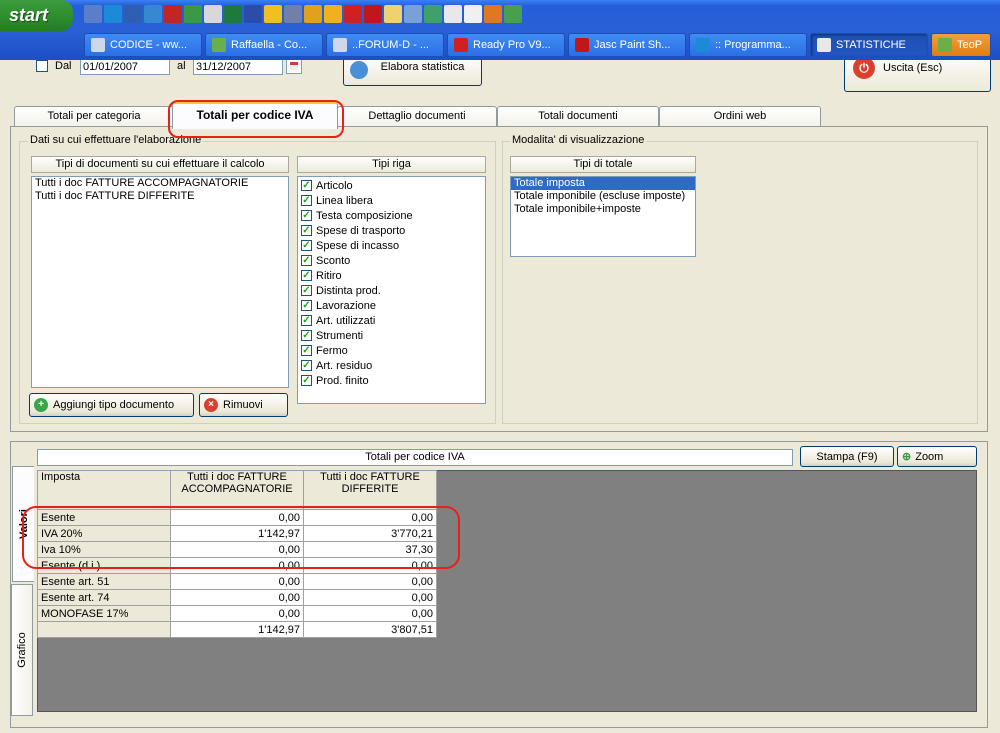 This screenshot has width=1000, height=733. I want to click on tab-totali-categoria: Totali per categoria, so click(94, 116).